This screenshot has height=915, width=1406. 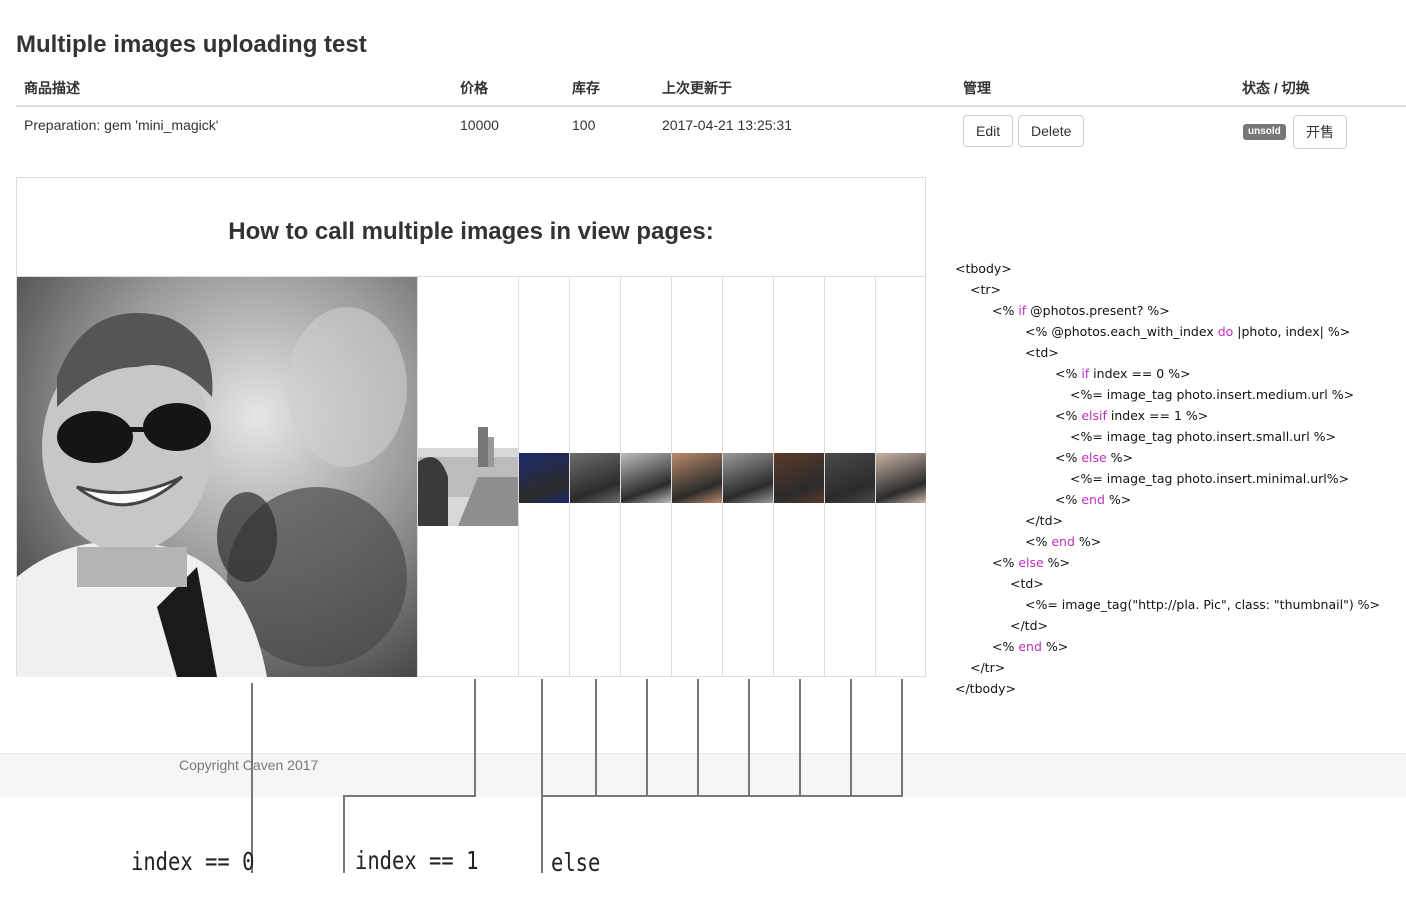 I want to click on edit-button: Edit, so click(x=988, y=131).